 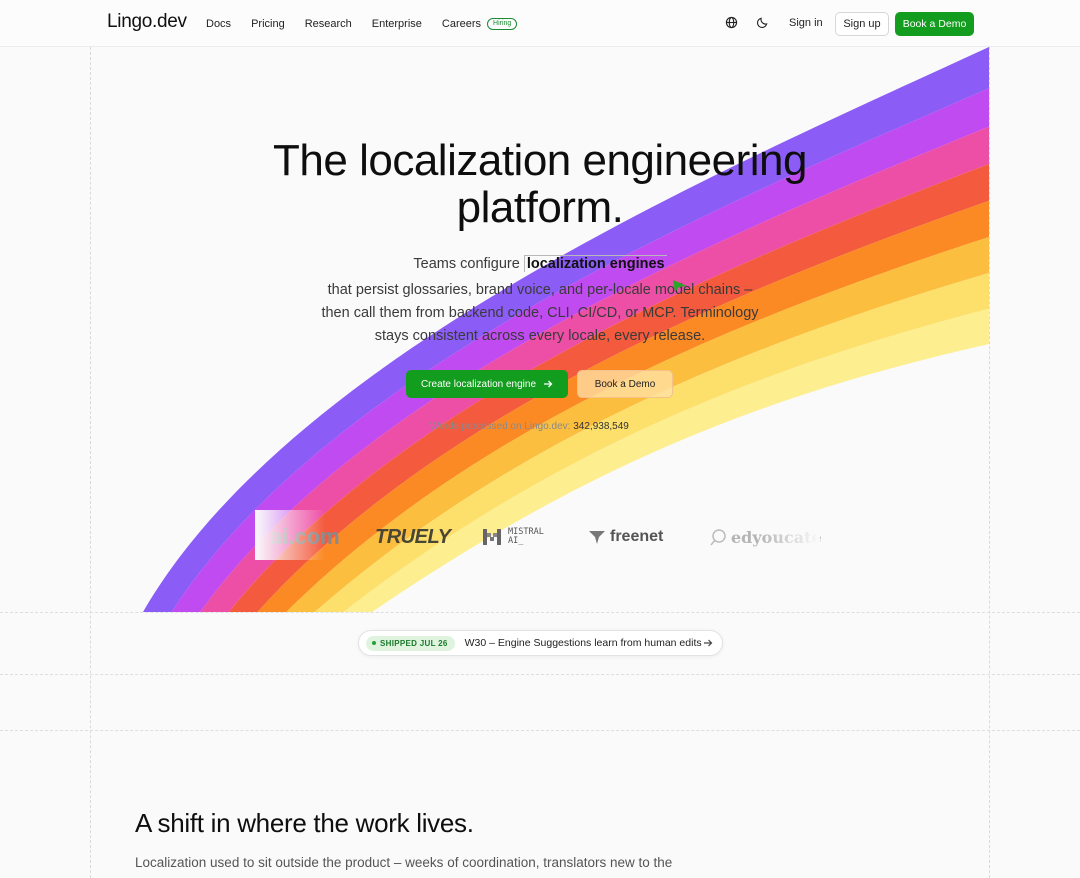 What do you see at coordinates (732, 23) in the screenshot?
I see `globe-icon` at bounding box center [732, 23].